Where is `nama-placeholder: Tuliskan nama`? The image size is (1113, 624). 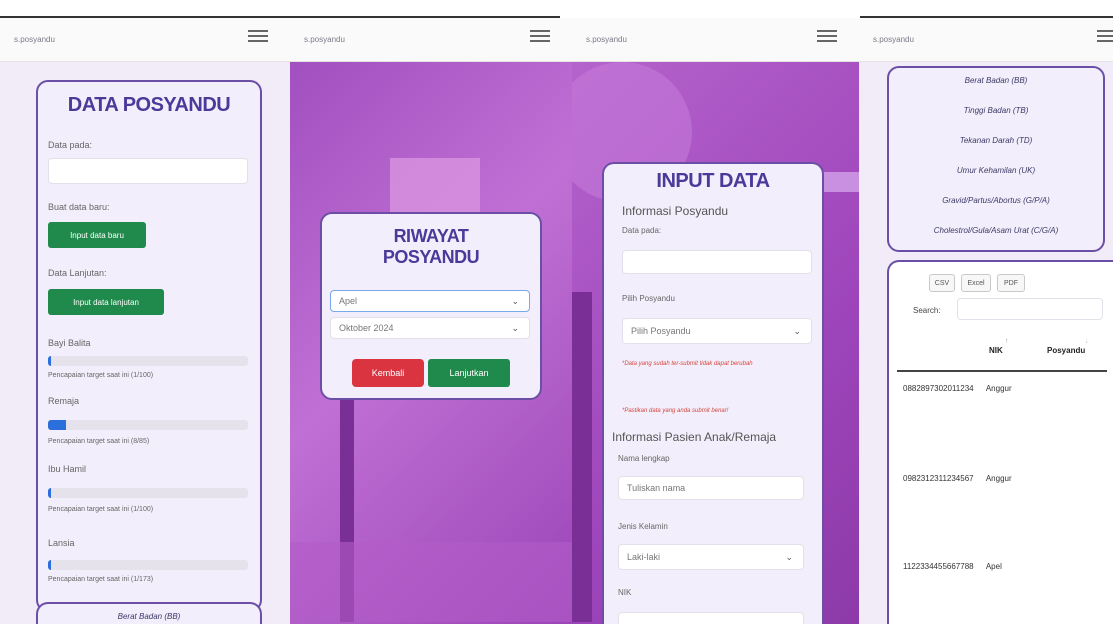 nama-placeholder: Tuliskan nama is located at coordinates (656, 488).